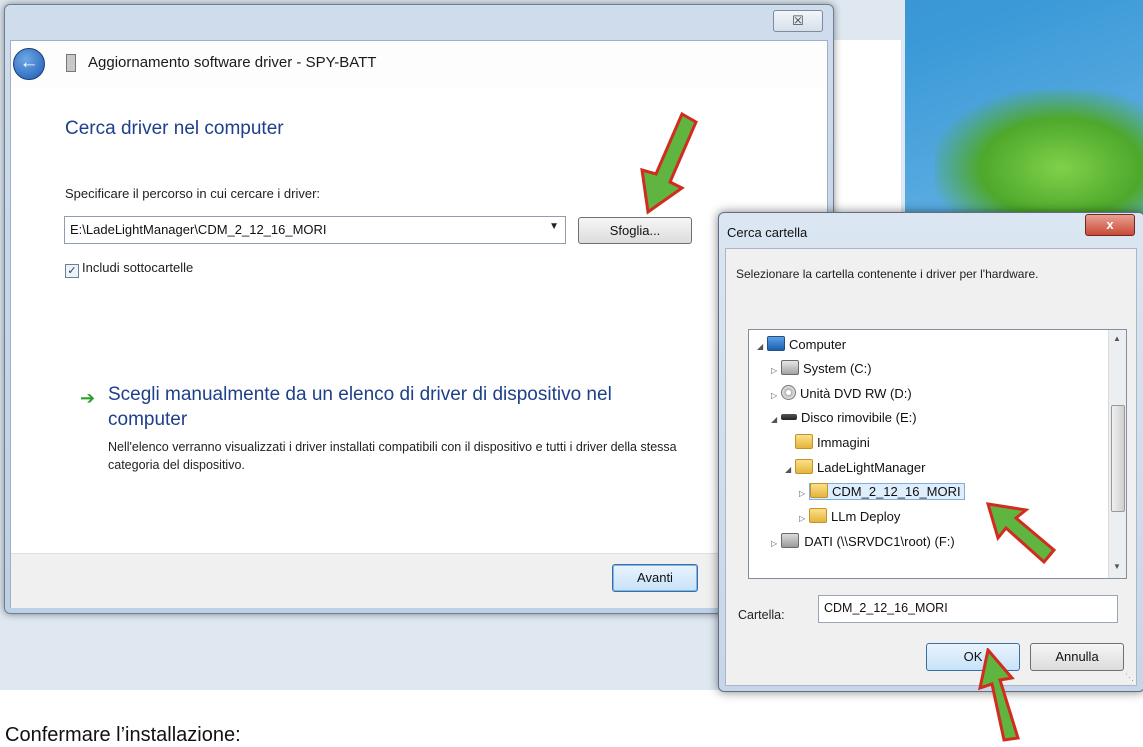 The height and width of the screenshot is (747, 1143). What do you see at coordinates (871, 467) in the screenshot?
I see `tree-item-label: LadeLightManager` at bounding box center [871, 467].